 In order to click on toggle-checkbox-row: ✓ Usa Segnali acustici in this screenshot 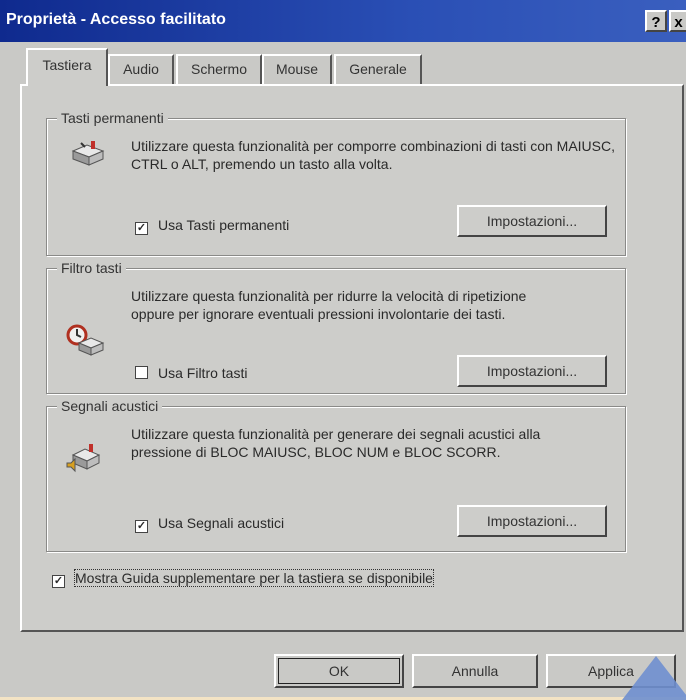, I will do `click(209, 524)`.